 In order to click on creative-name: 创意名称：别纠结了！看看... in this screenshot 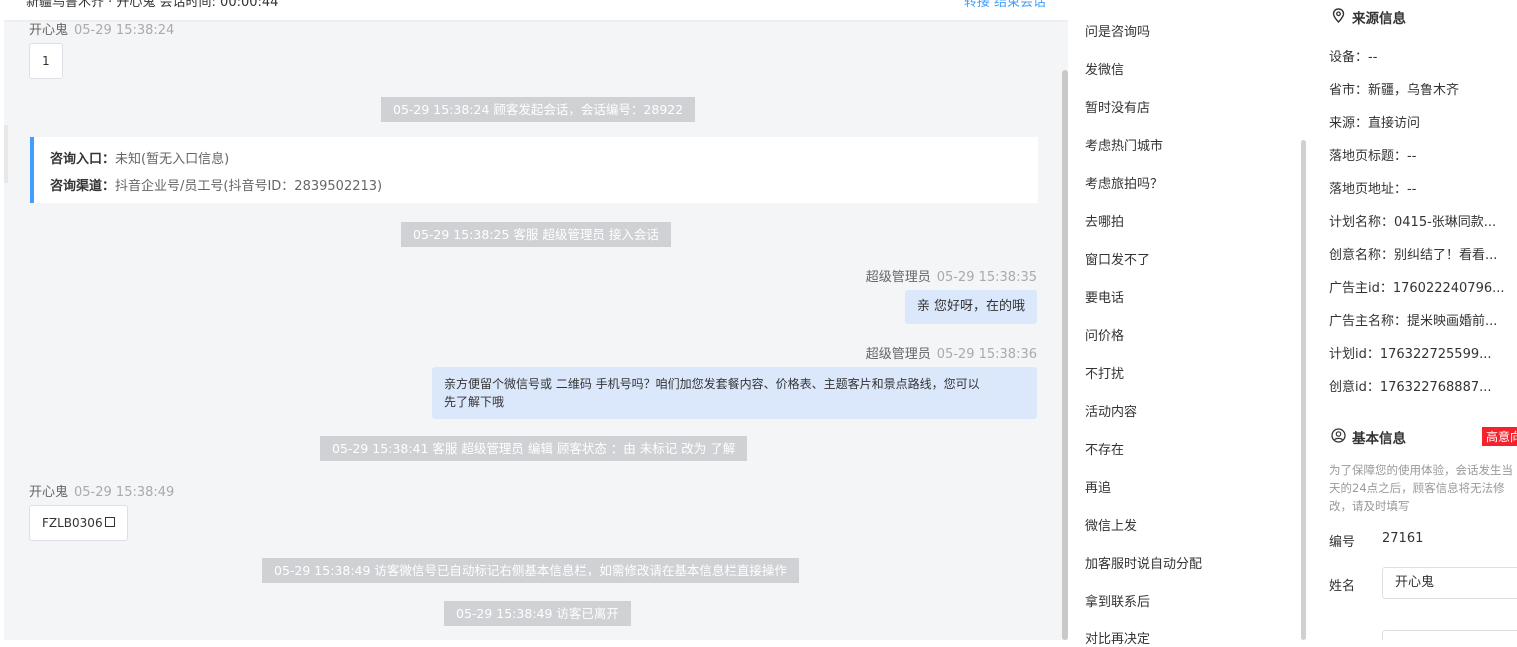, I will do `click(1413, 255)`.